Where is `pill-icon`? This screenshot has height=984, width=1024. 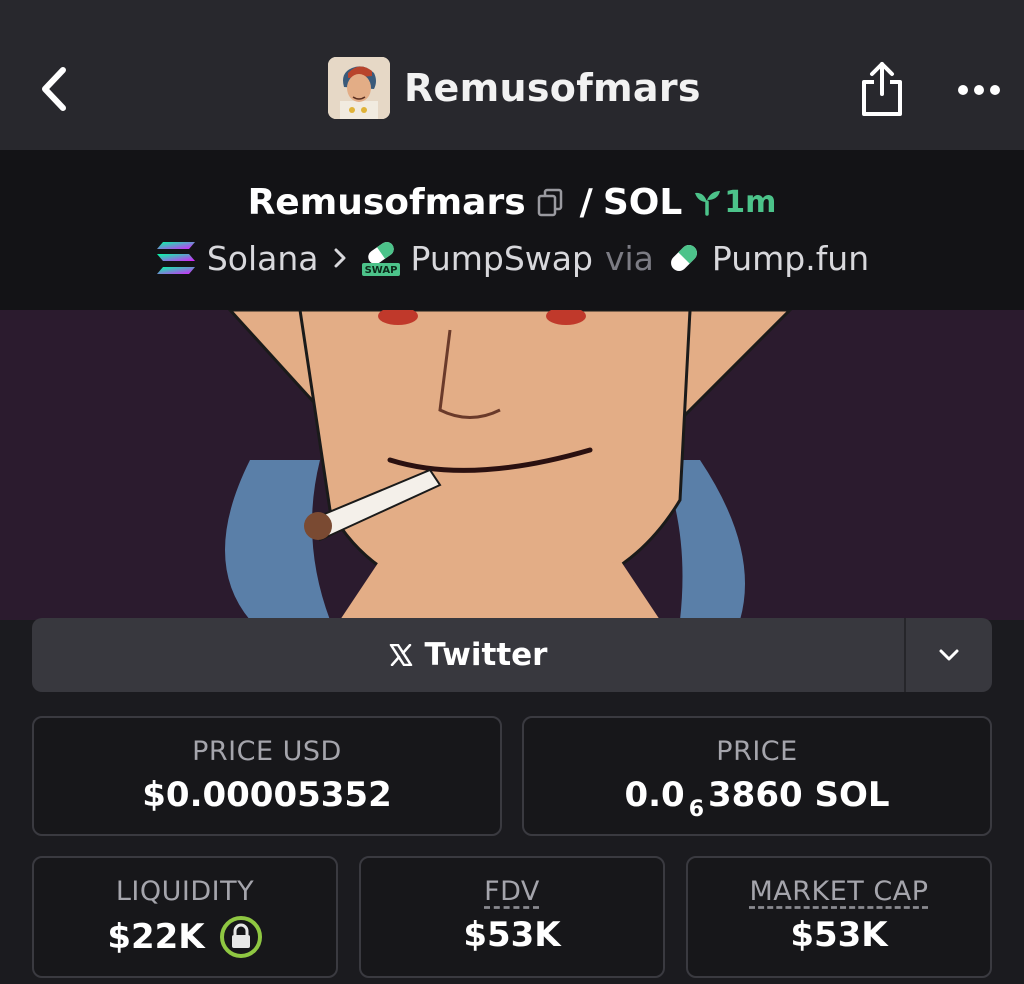 pill-icon is located at coordinates (683, 258).